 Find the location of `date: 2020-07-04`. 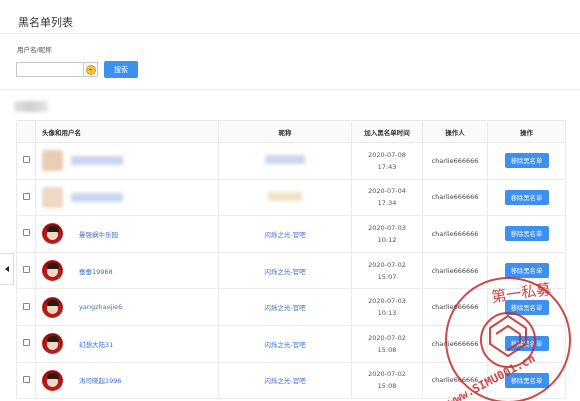

date: 2020-07-04 is located at coordinates (387, 191).